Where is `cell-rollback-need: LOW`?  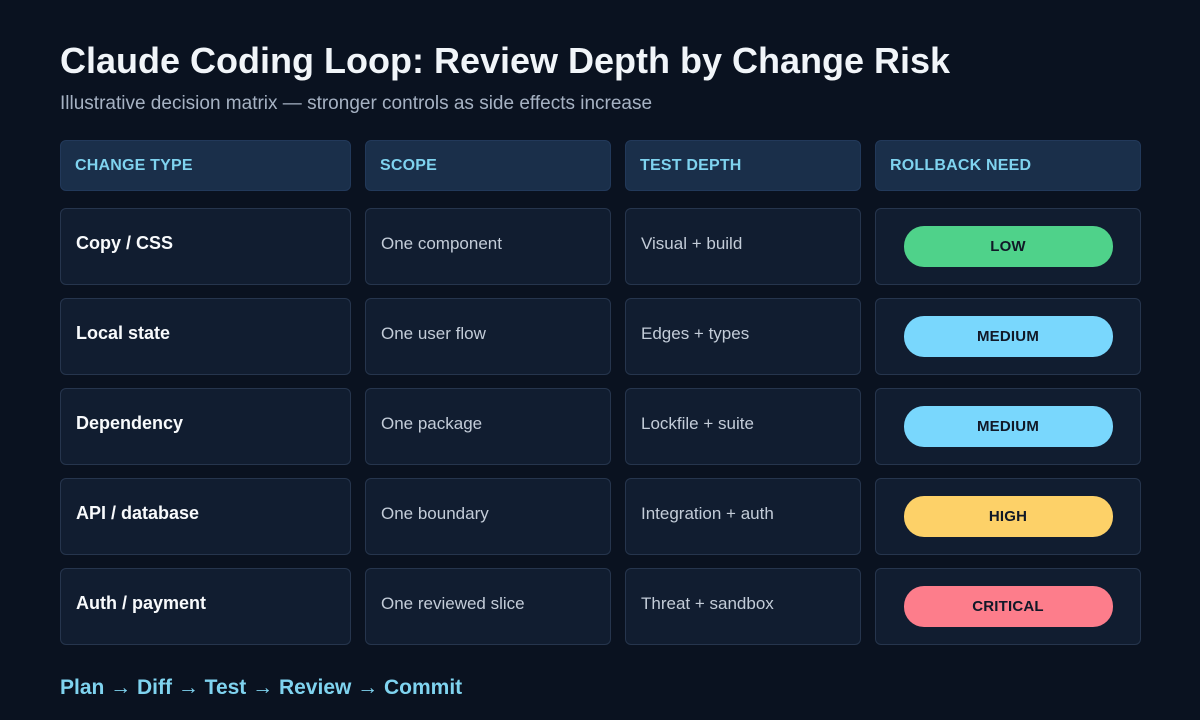
cell-rollback-need: LOW is located at coordinates (1008, 246).